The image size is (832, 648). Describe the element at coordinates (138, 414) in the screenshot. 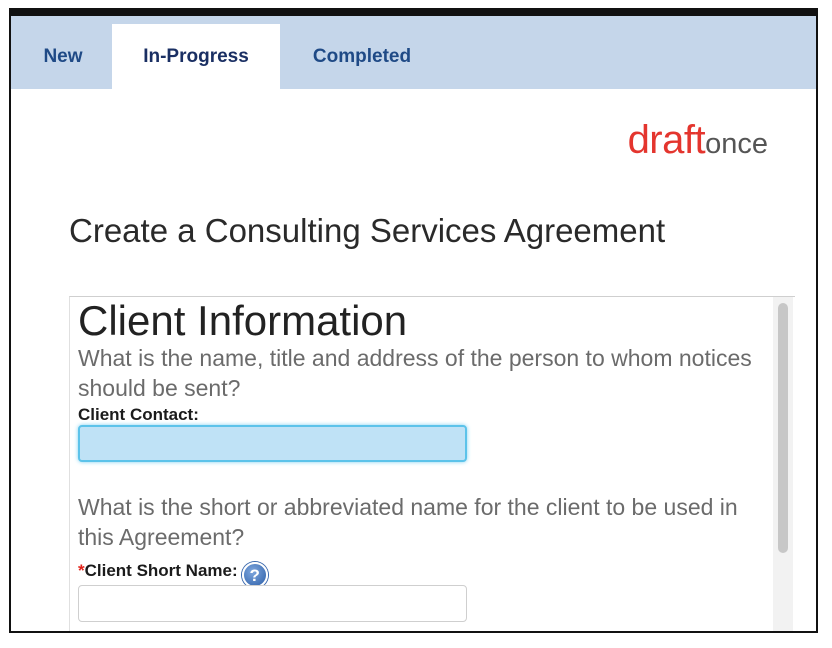

I see `client-contact-label: Client Contact:` at that location.